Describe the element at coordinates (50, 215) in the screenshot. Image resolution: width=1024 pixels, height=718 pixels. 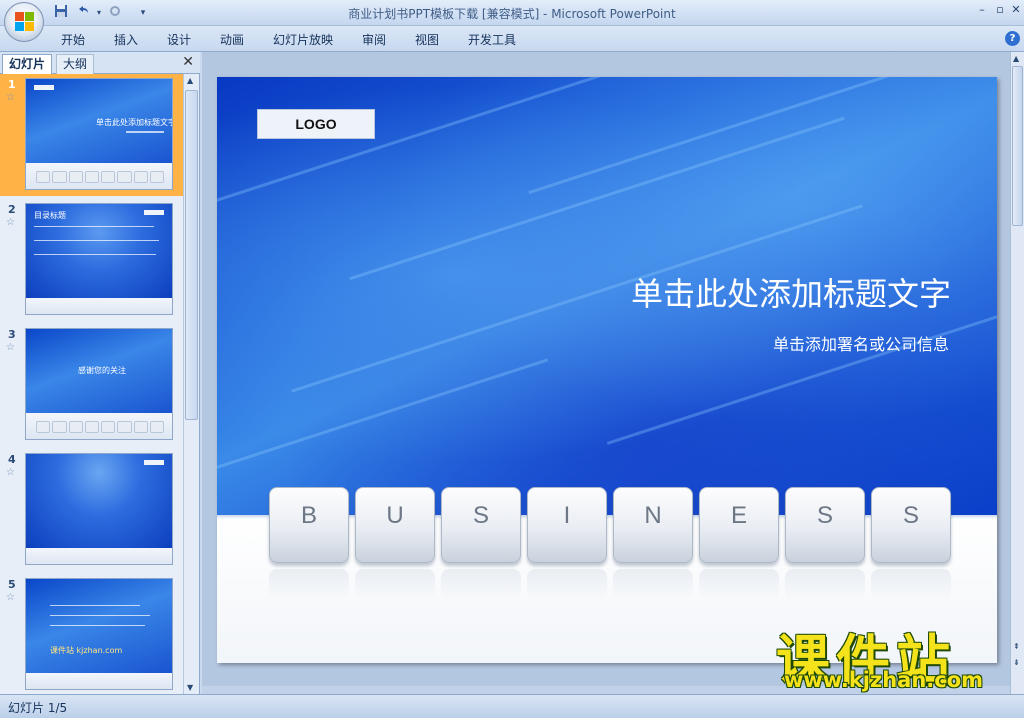
I see `thumbnail-title: 目录标题` at that location.